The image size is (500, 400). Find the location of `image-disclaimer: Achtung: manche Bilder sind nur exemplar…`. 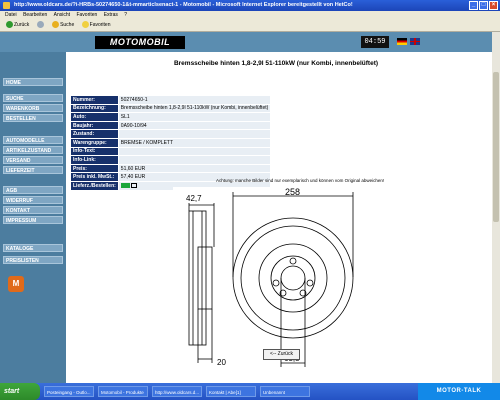

image-disclaimer: Achtung: manche Bilder sind nur exemplar… is located at coordinates (300, 180).